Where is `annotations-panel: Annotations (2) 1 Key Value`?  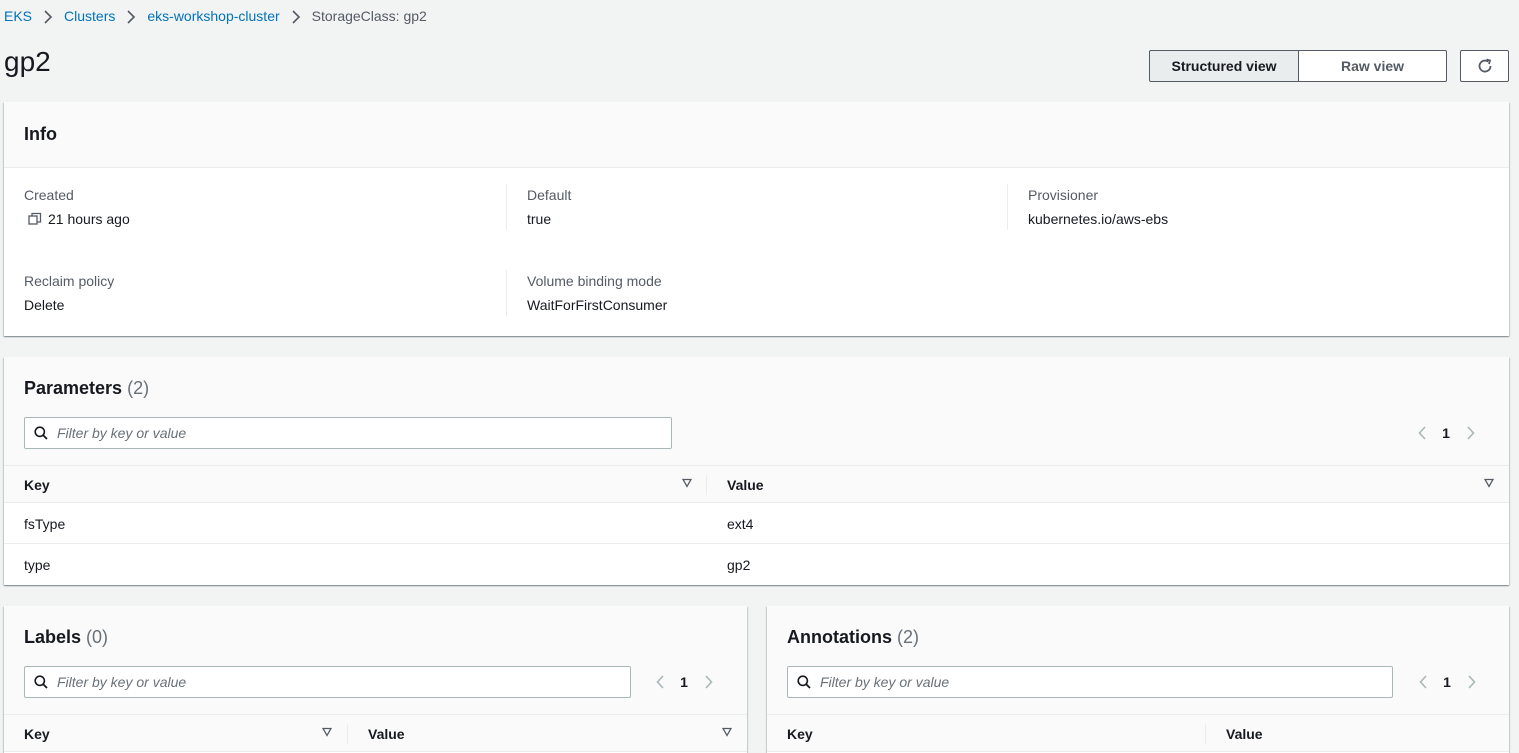 annotations-panel: Annotations (2) 1 Key Value is located at coordinates (1138, 679).